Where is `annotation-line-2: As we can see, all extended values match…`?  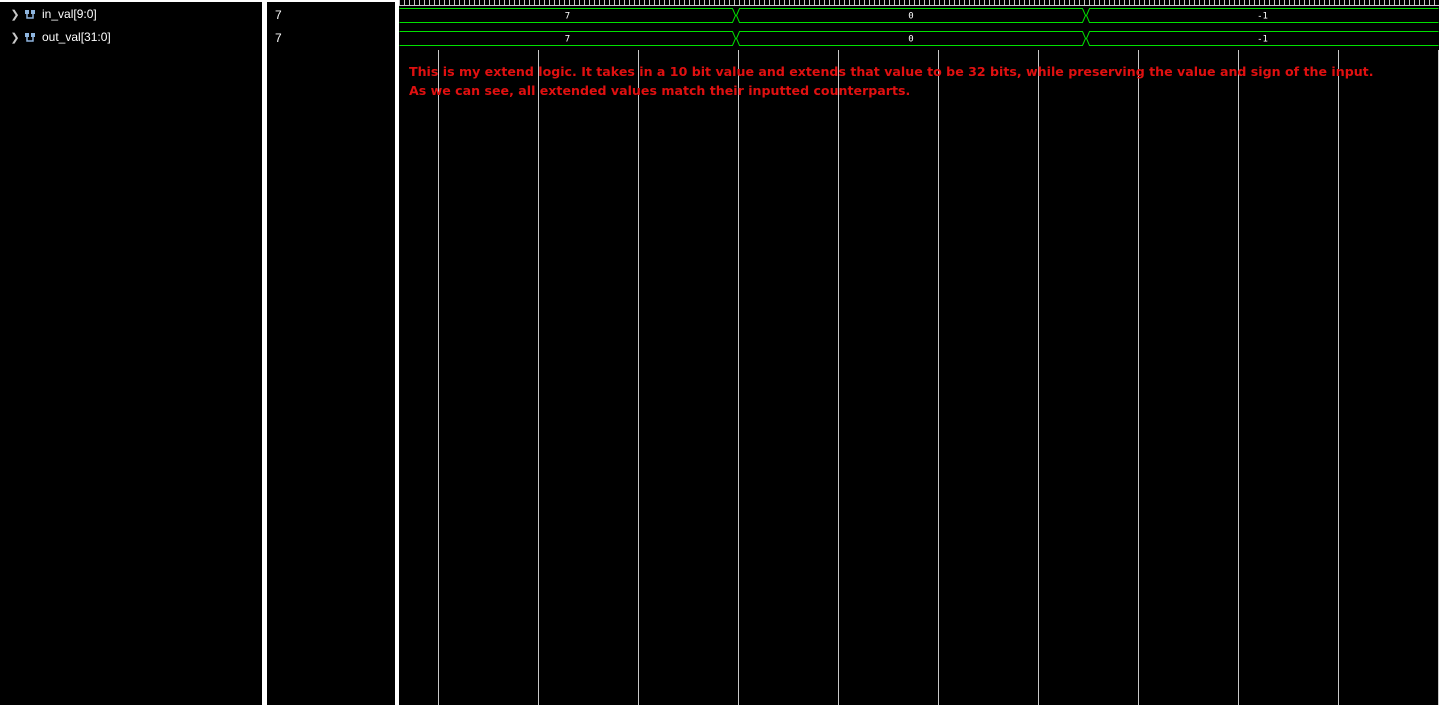 annotation-line-2: As we can see, all extended values match… is located at coordinates (660, 90).